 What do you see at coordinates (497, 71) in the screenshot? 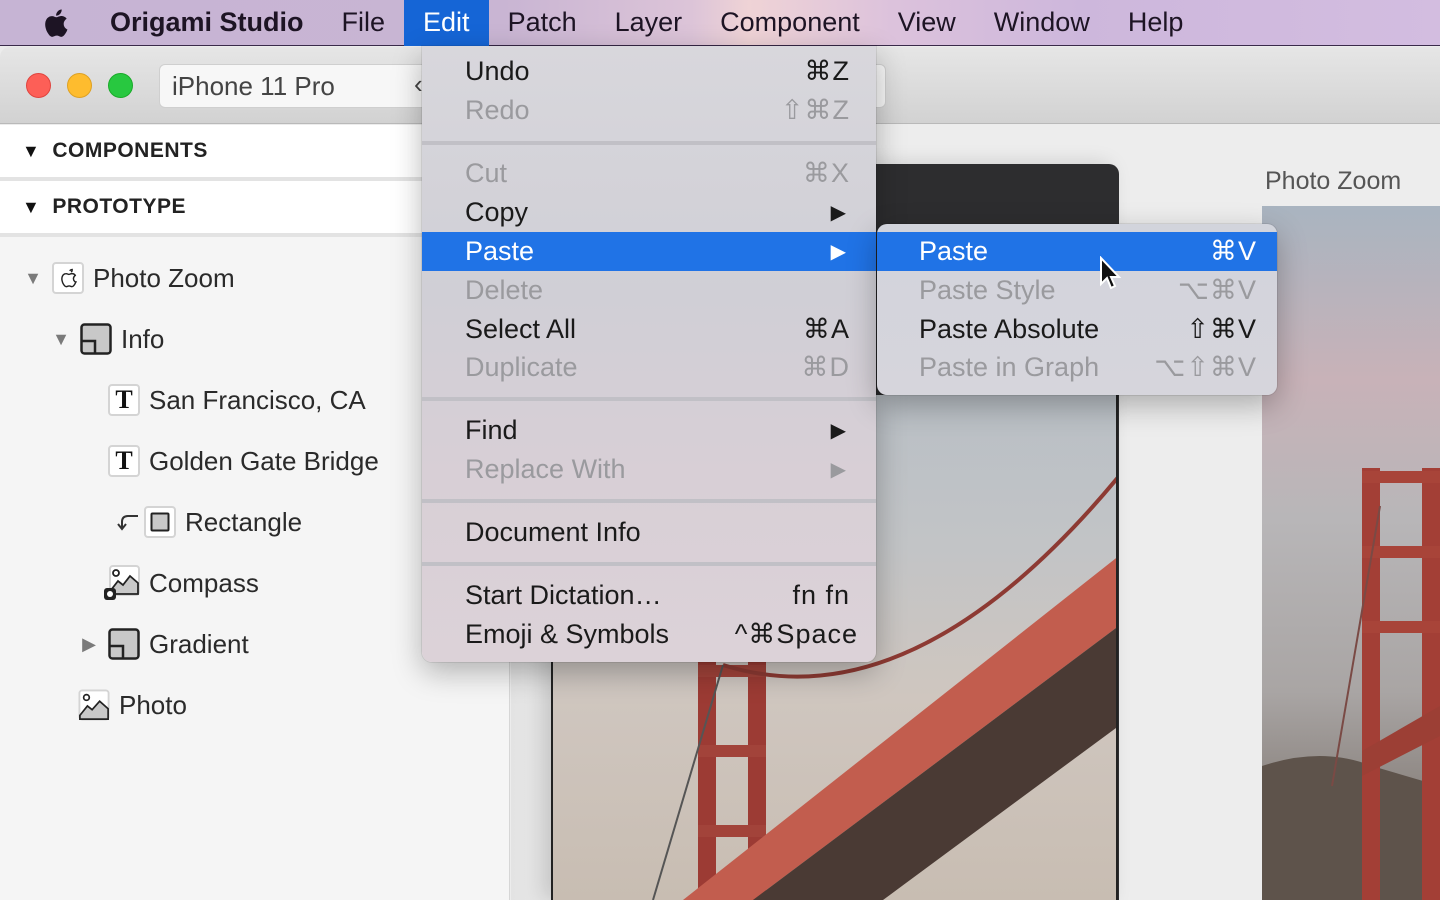
I see `menu-item-label: Undo` at bounding box center [497, 71].